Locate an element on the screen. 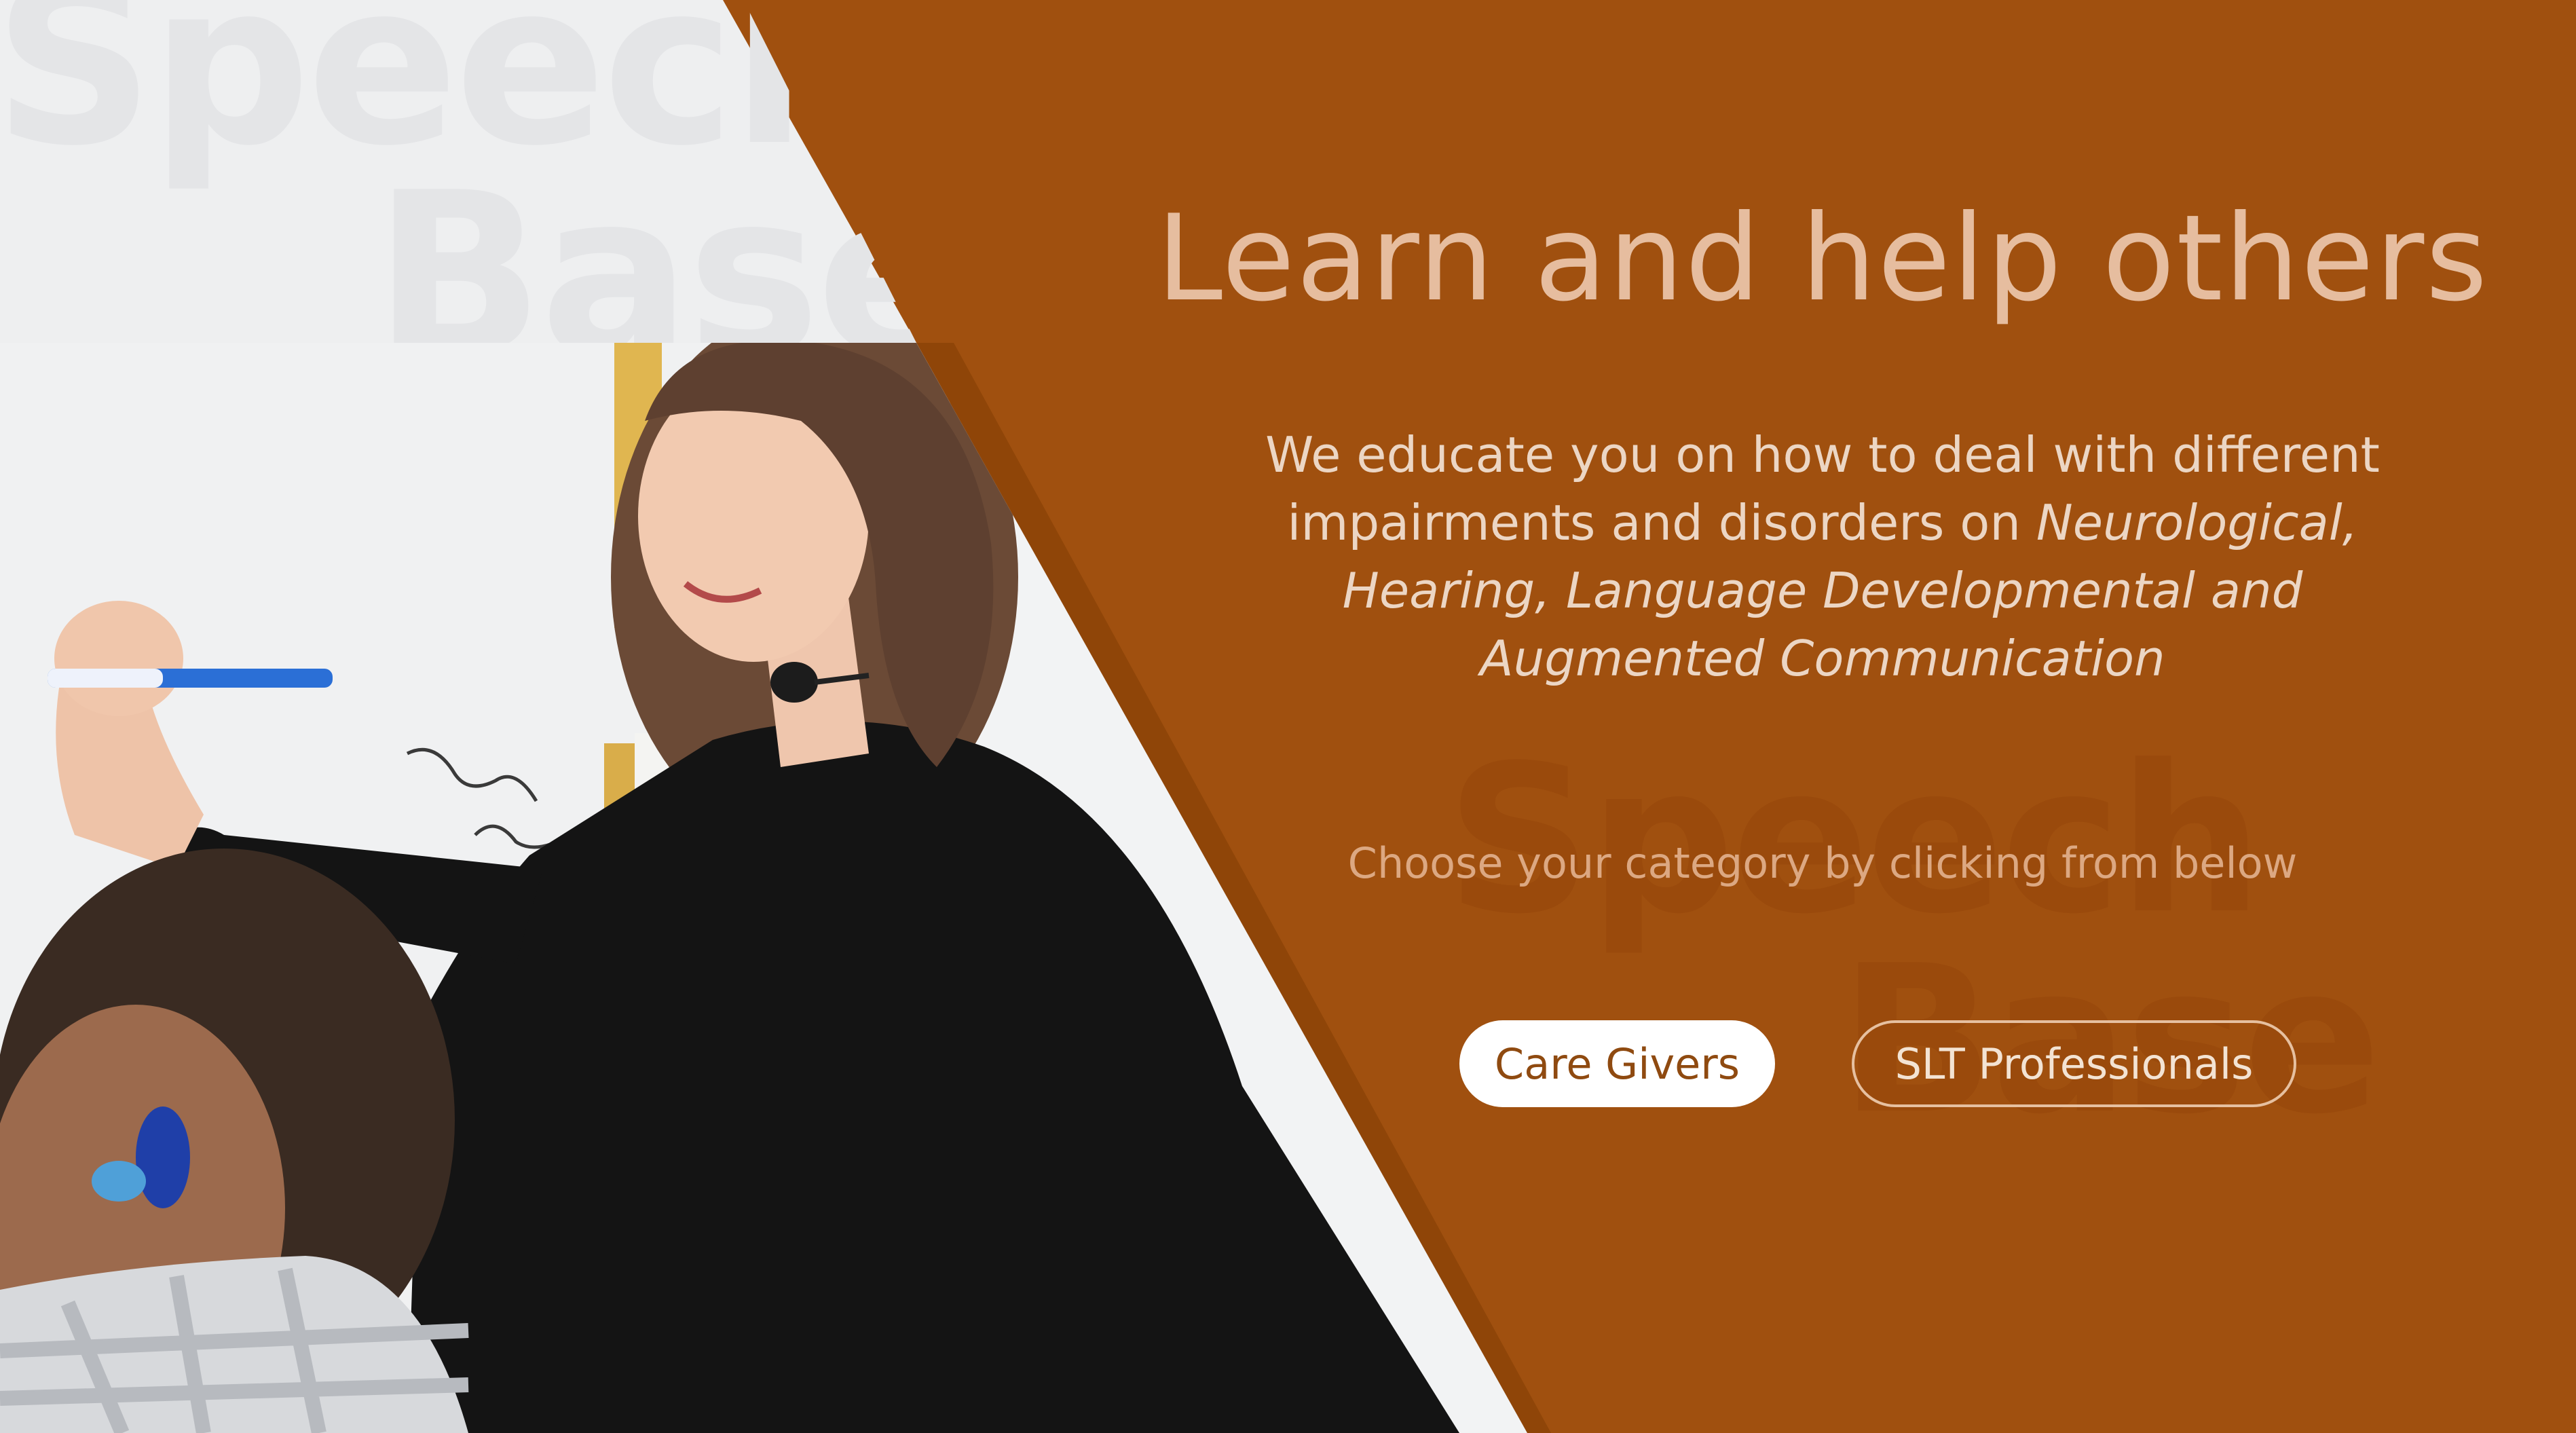 The image size is (2576, 1433). care-givers-button: Care Givers is located at coordinates (1617, 1063).